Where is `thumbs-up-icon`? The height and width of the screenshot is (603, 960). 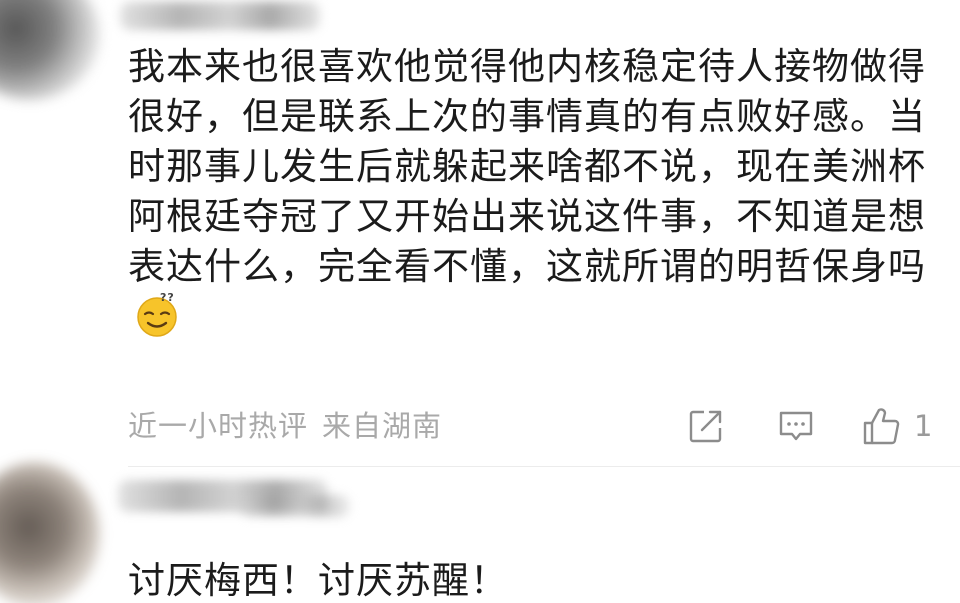 thumbs-up-icon is located at coordinates (881, 426).